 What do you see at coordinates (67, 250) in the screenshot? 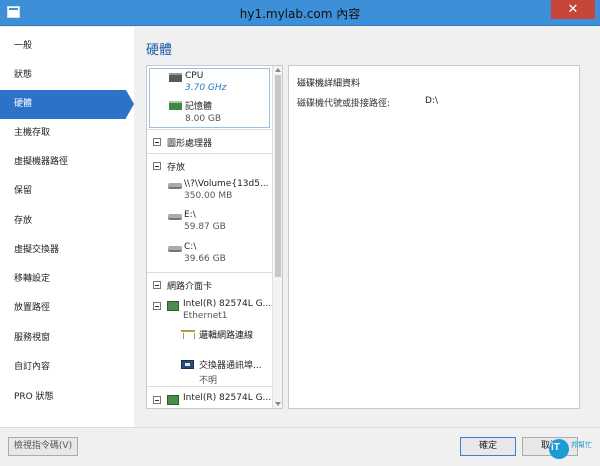
I see `sidebar-item-virtual-switches: 虛擬交換器` at bounding box center [67, 250].